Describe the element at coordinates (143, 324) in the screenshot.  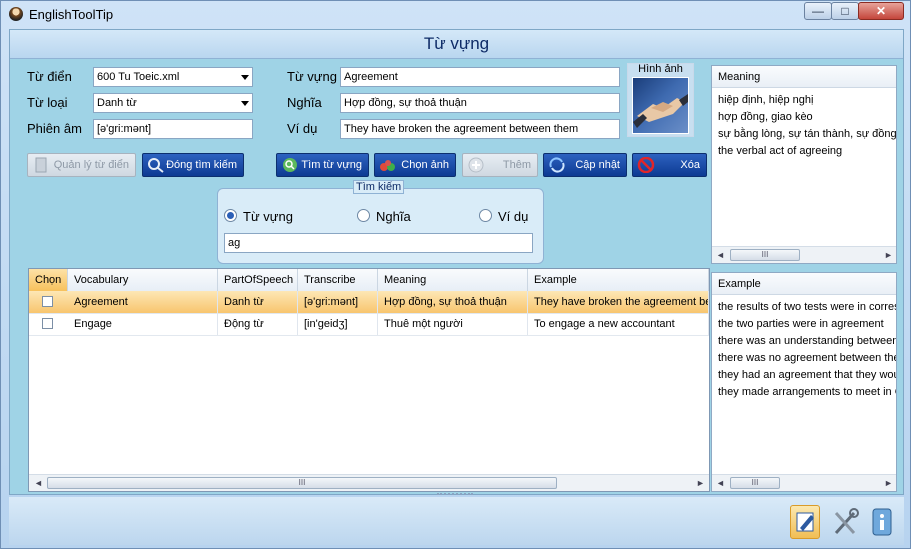
I see `cell-vocabulary: Engage` at that location.